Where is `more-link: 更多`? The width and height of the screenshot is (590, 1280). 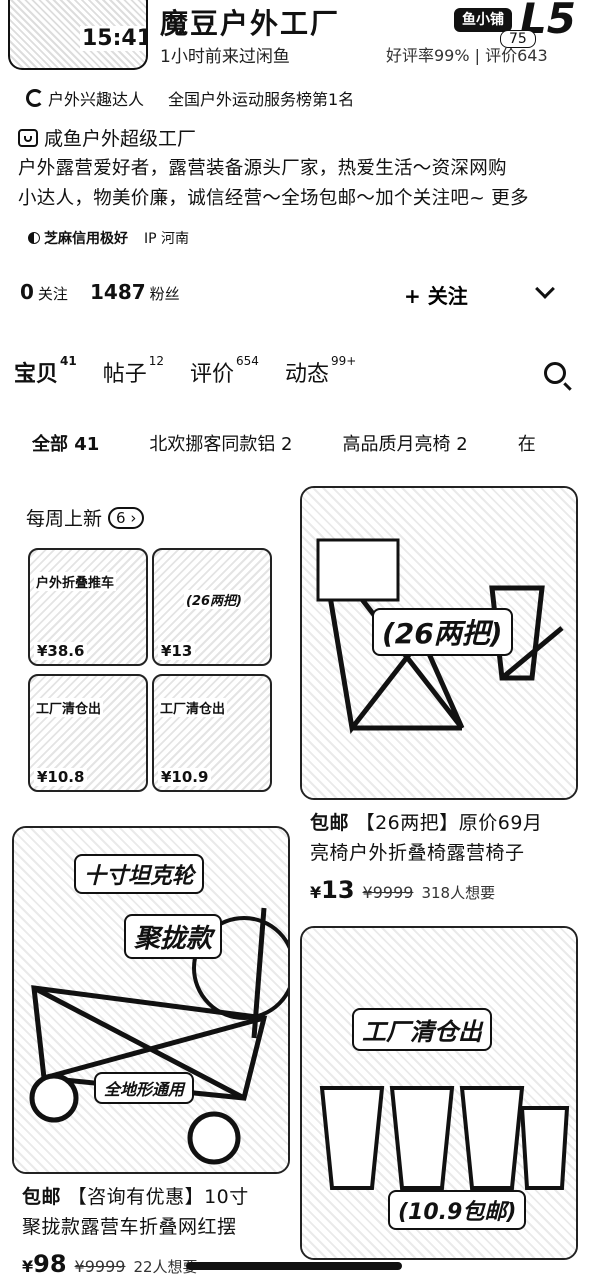 more-link: 更多 is located at coordinates (510, 198).